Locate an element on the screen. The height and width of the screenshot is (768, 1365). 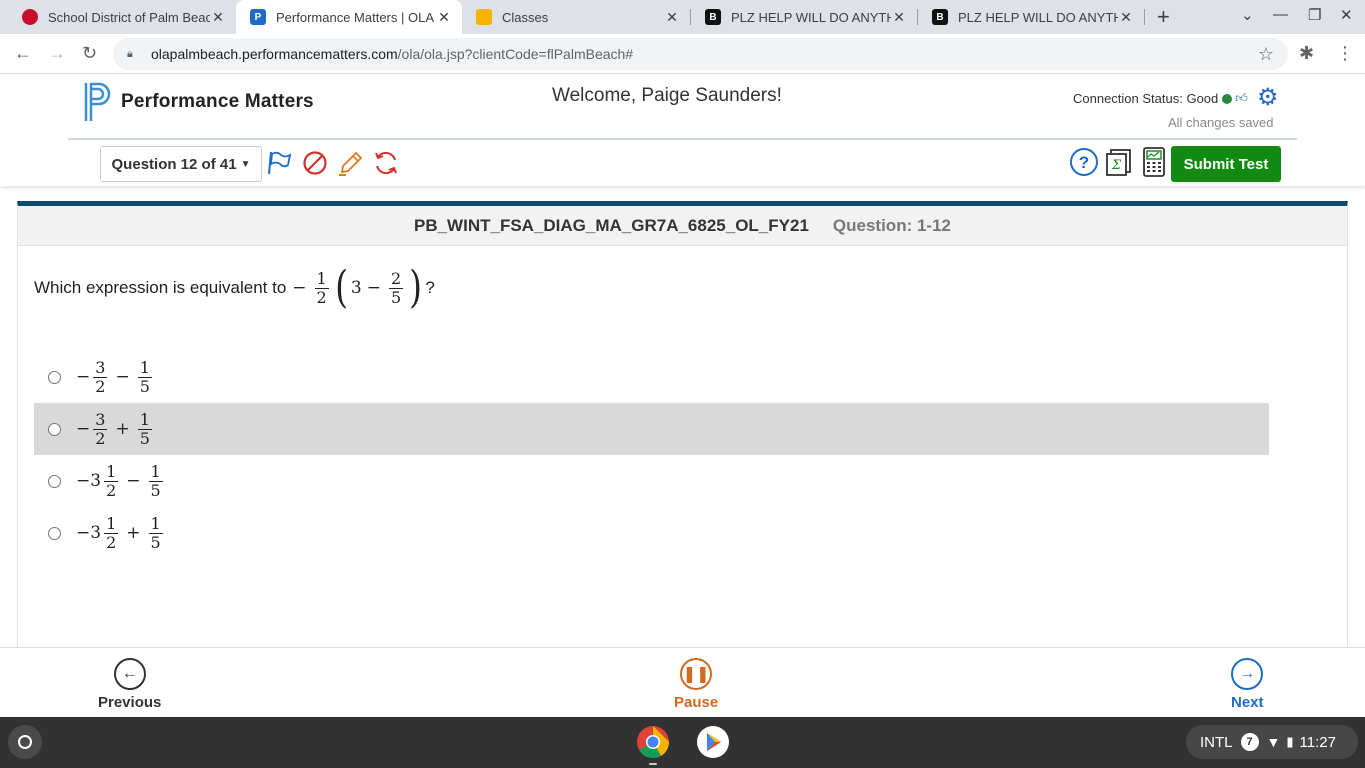
connection-status-label: Connection Status: Good is located at coordinates (1146, 98).